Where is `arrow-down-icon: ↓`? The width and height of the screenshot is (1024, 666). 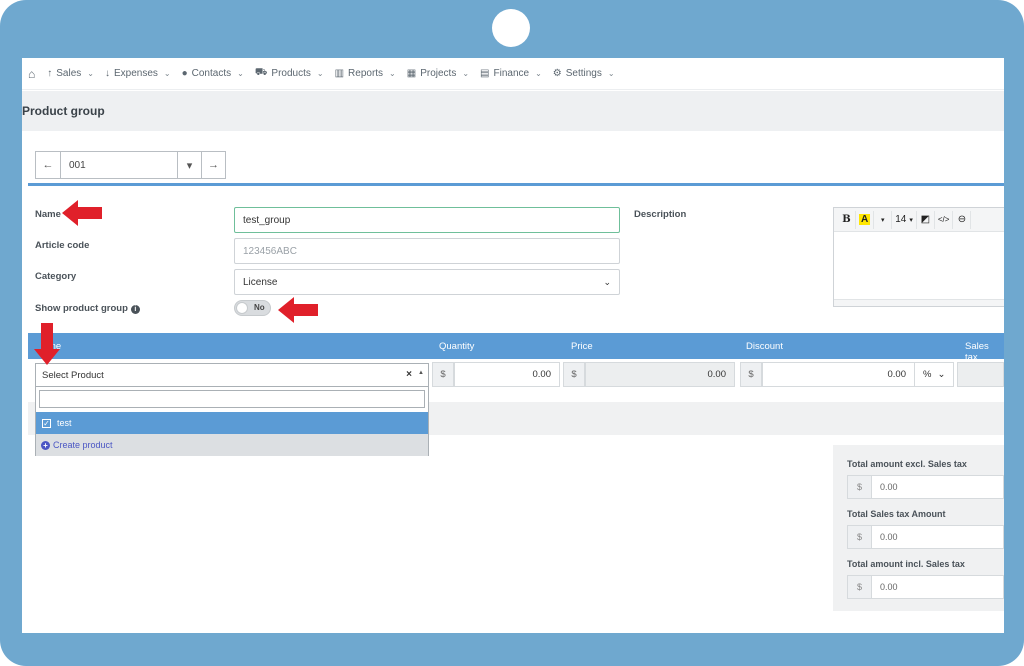
arrow-down-icon: ↓ is located at coordinates (107, 73).